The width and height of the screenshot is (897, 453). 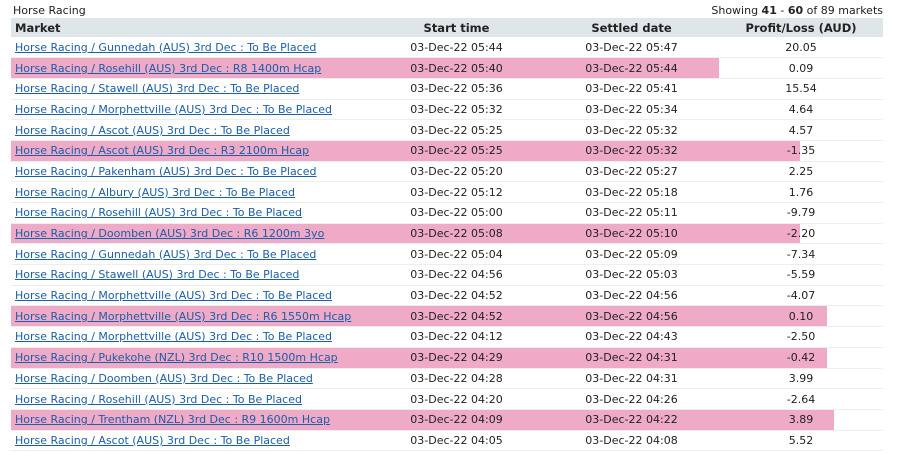 I want to click on section-title: Horse Racing, so click(x=49, y=10).